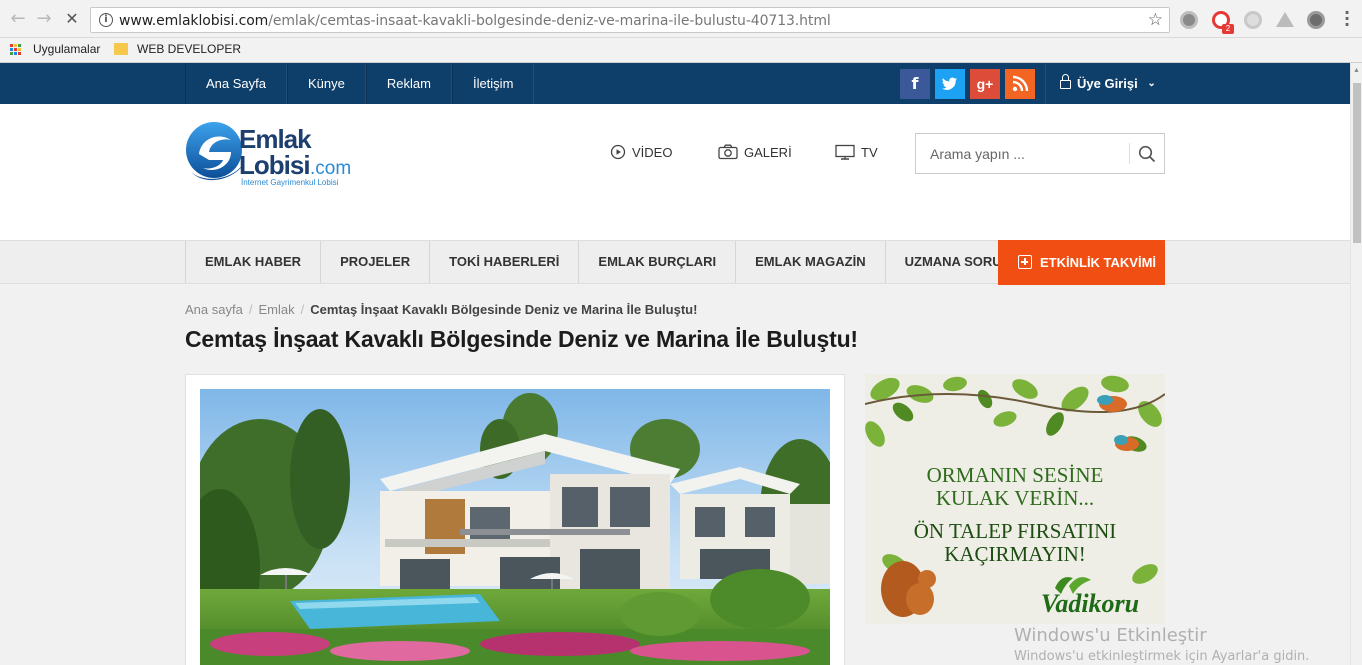  Describe the element at coordinates (1098, 262) in the screenshot. I see `event-calendar-label: ETKİNLİK TAKVİMİ` at that location.